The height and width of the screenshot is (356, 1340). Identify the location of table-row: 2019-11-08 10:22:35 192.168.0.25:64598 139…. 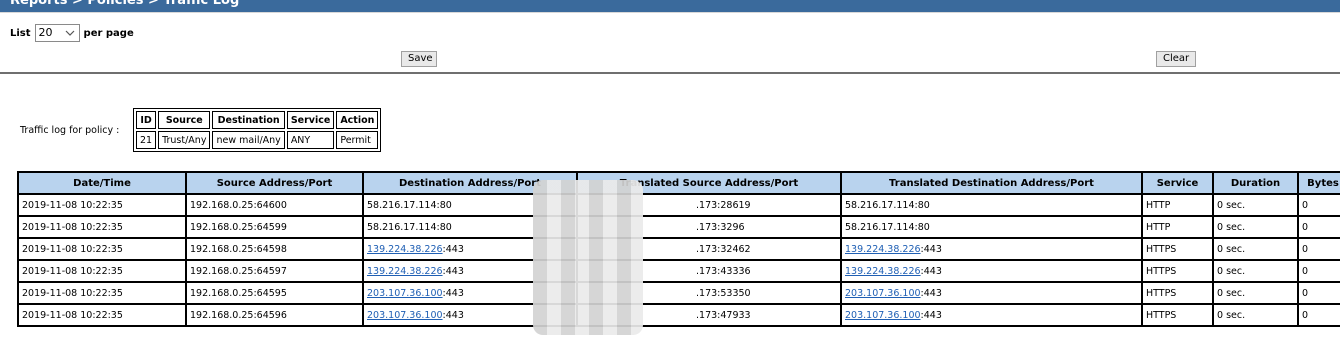
(678, 249).